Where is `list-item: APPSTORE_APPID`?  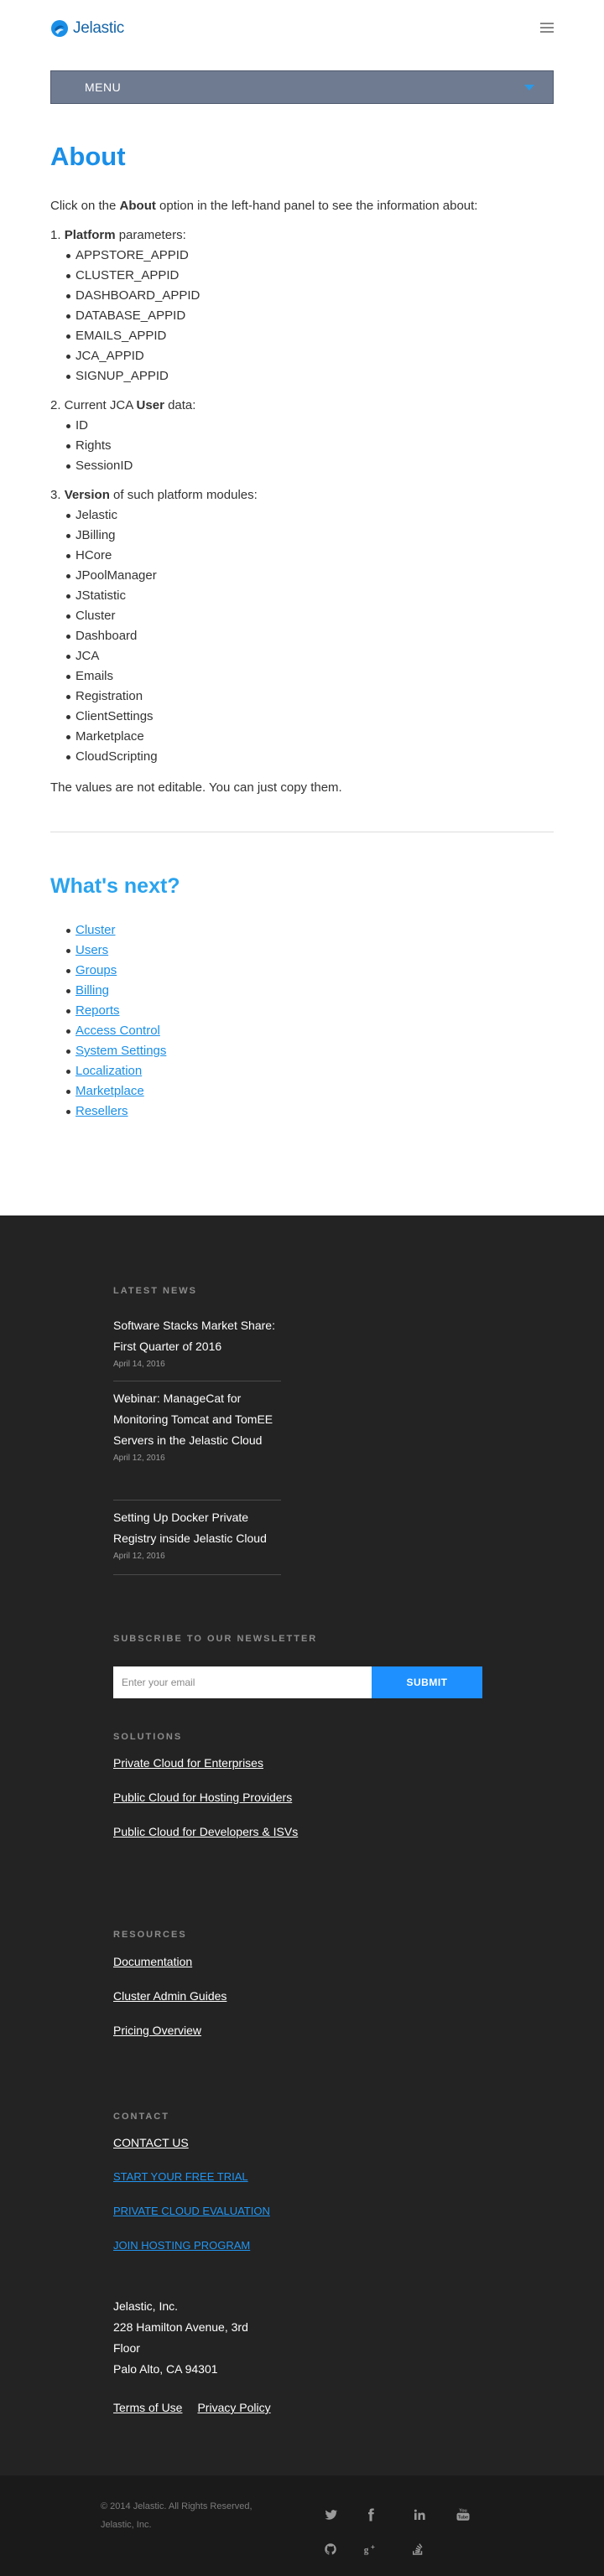 list-item: APPSTORE_APPID is located at coordinates (310, 256).